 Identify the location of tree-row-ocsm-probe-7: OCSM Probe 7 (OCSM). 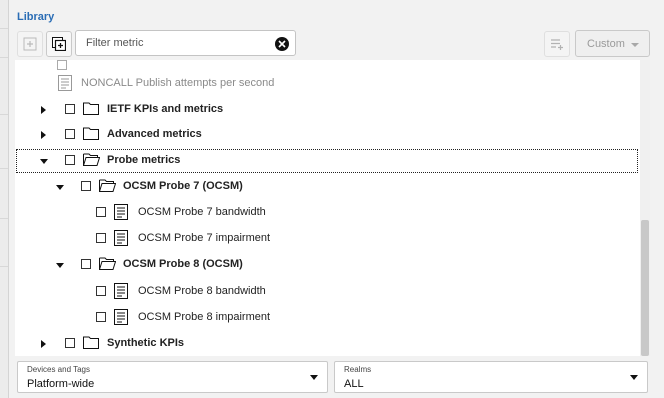
(327, 187).